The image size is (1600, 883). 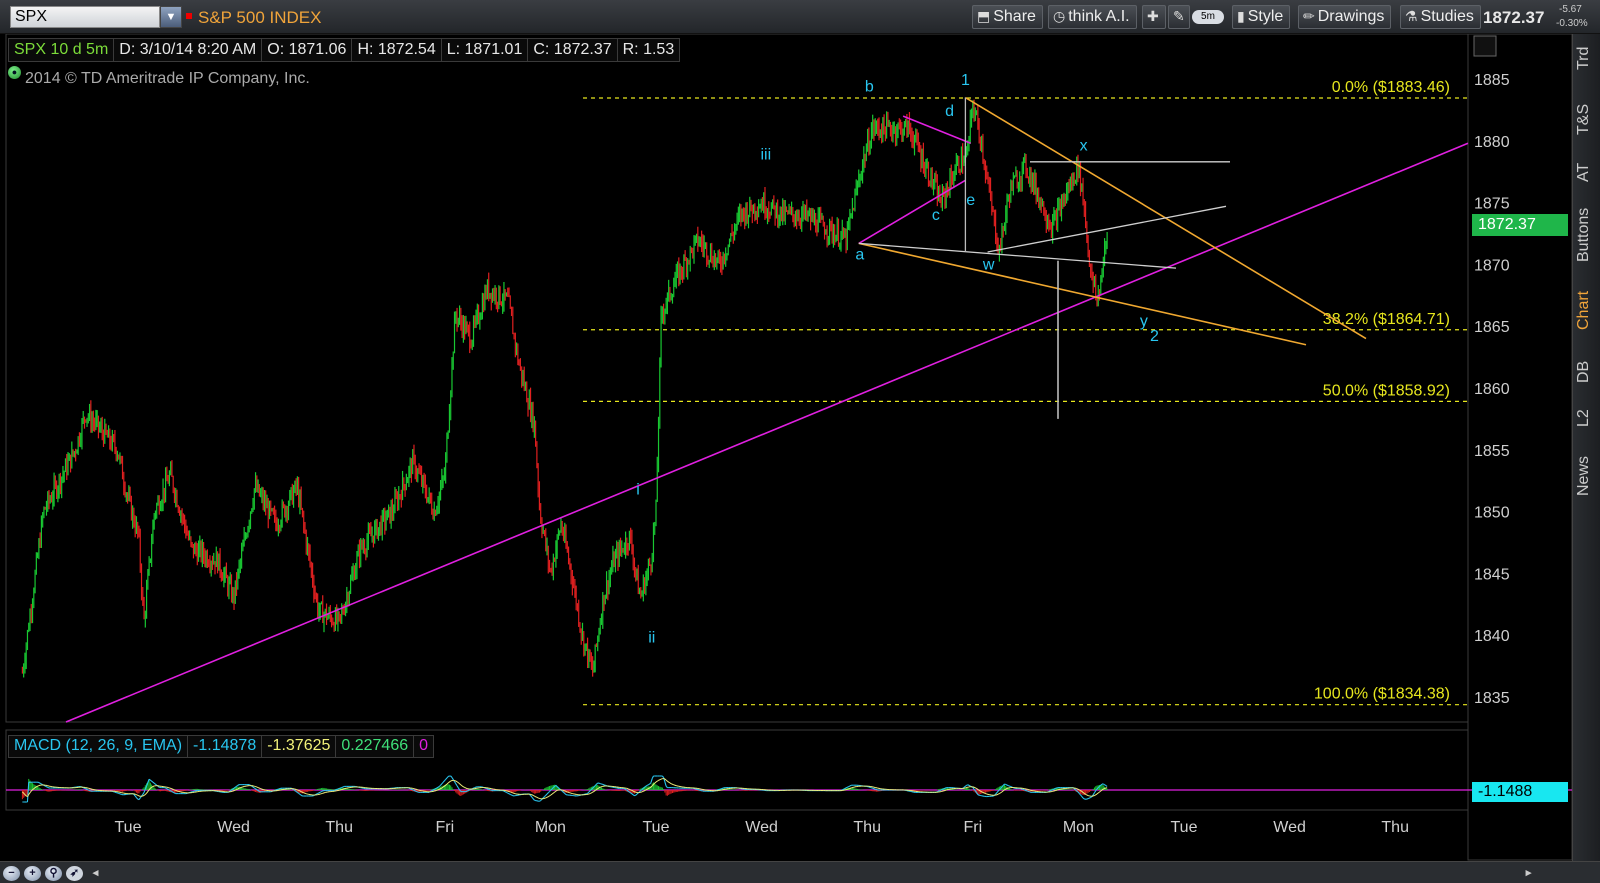 I want to click on symbol-dropdown-button: ▼, so click(x=171, y=17).